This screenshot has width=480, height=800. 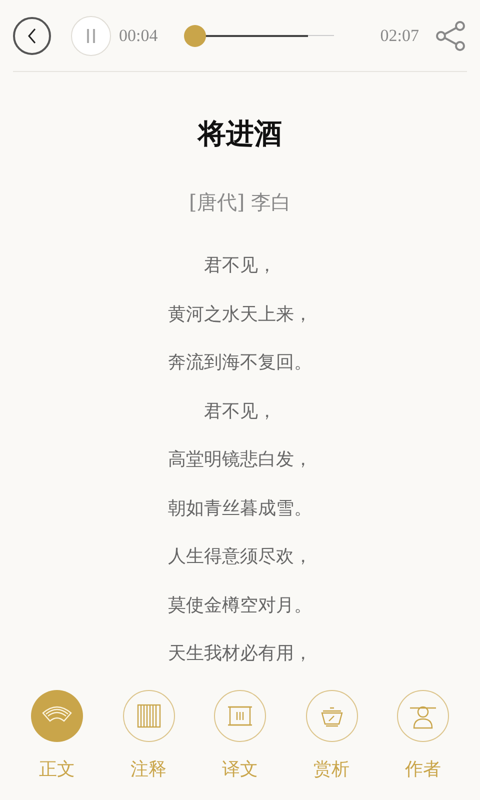 I want to click on pause-icon, so click(x=91, y=35).